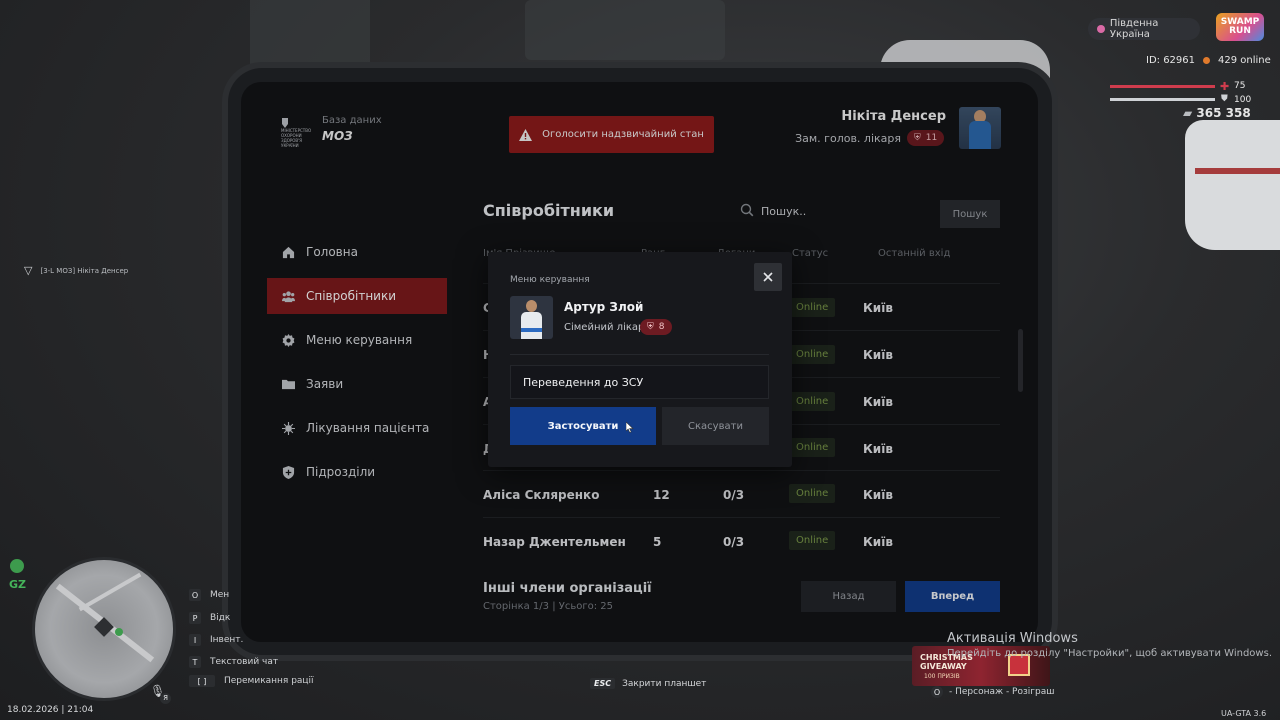  Describe the element at coordinates (661, 327) in the screenshot. I see `employee-rank: 8` at that location.